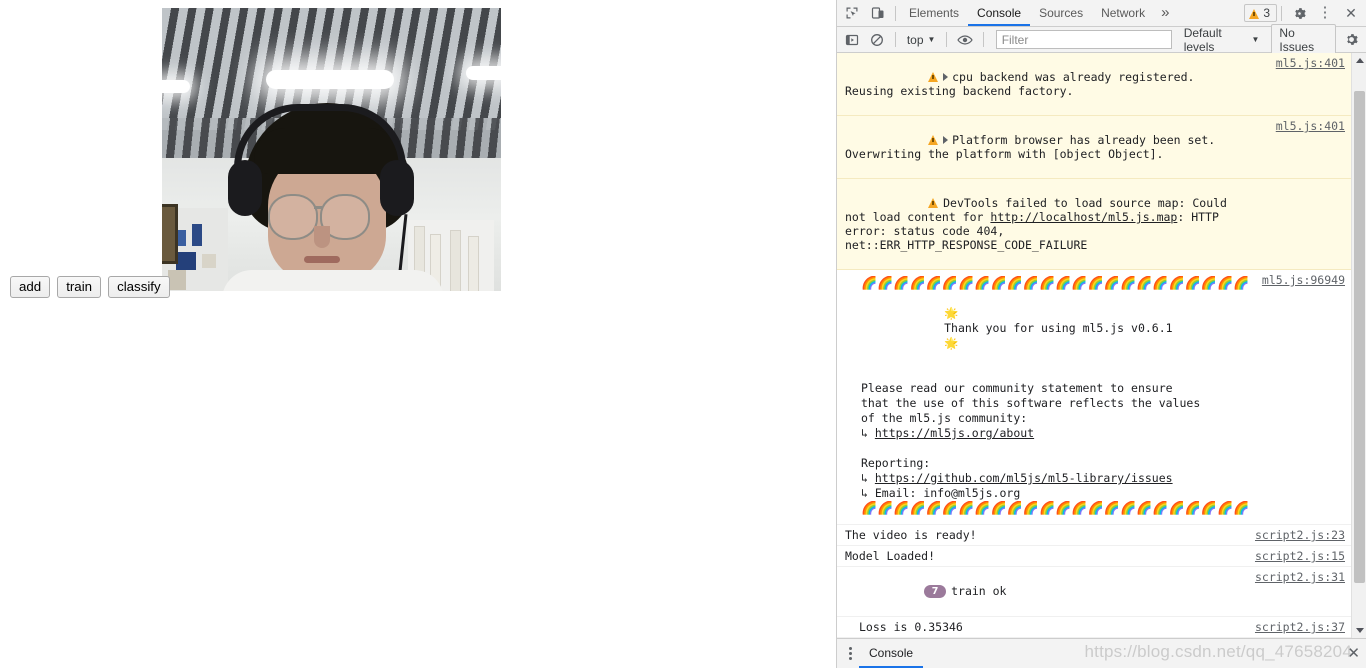 The height and width of the screenshot is (668, 1366). I want to click on scroll-up-arrow-icon, so click(1359, 60).